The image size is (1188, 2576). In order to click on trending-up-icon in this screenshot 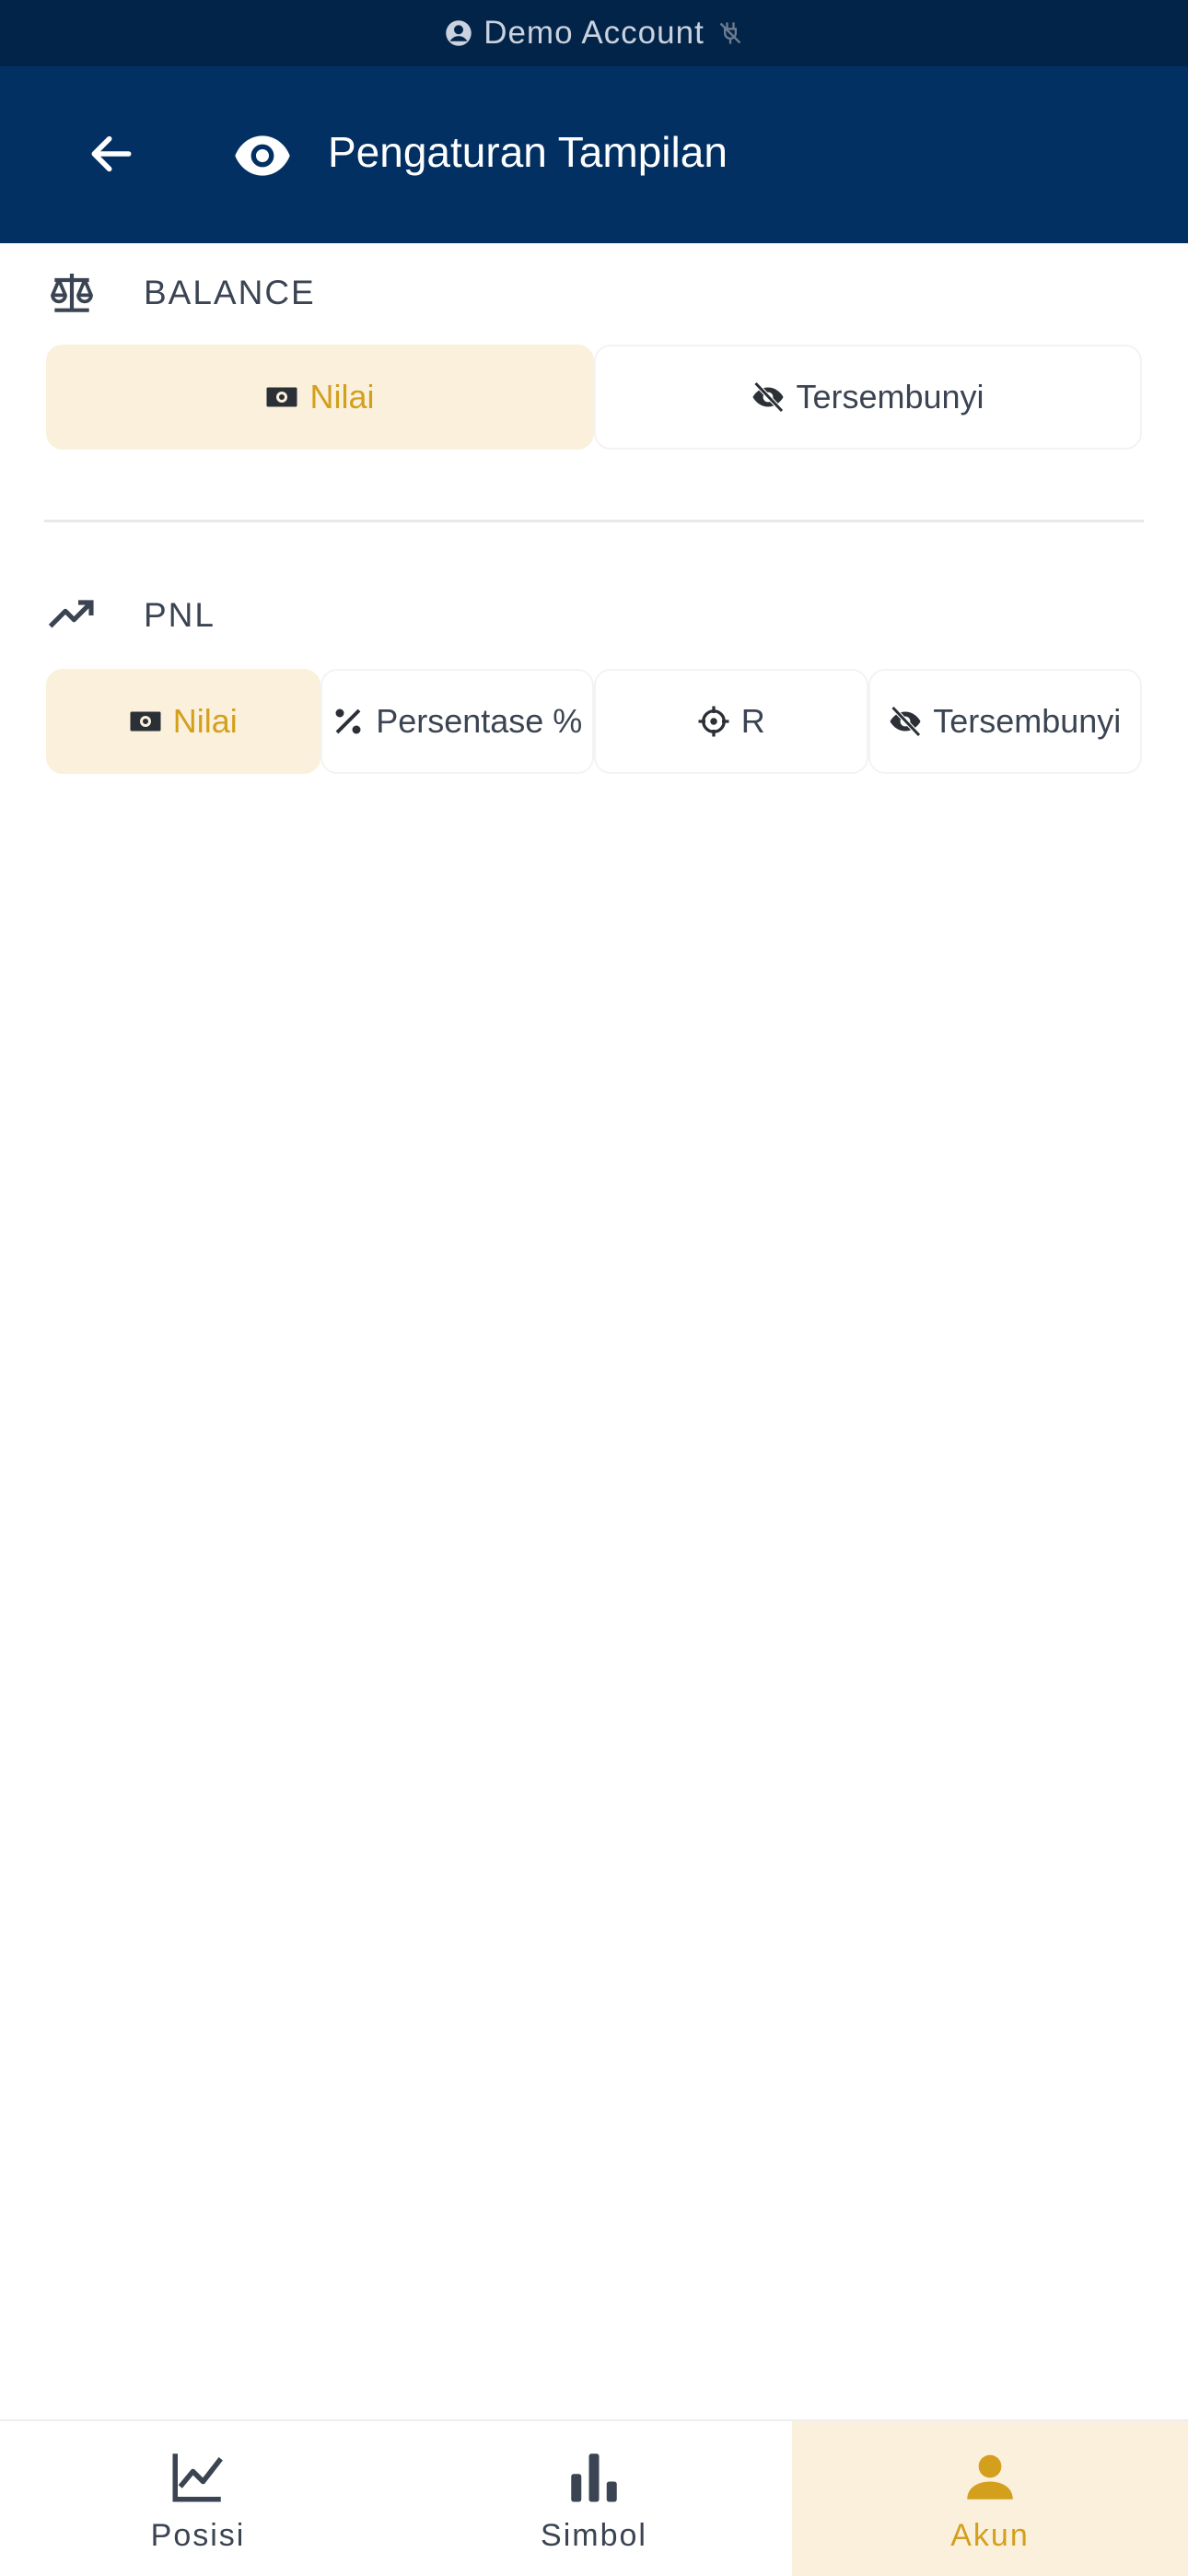, I will do `click(71, 614)`.